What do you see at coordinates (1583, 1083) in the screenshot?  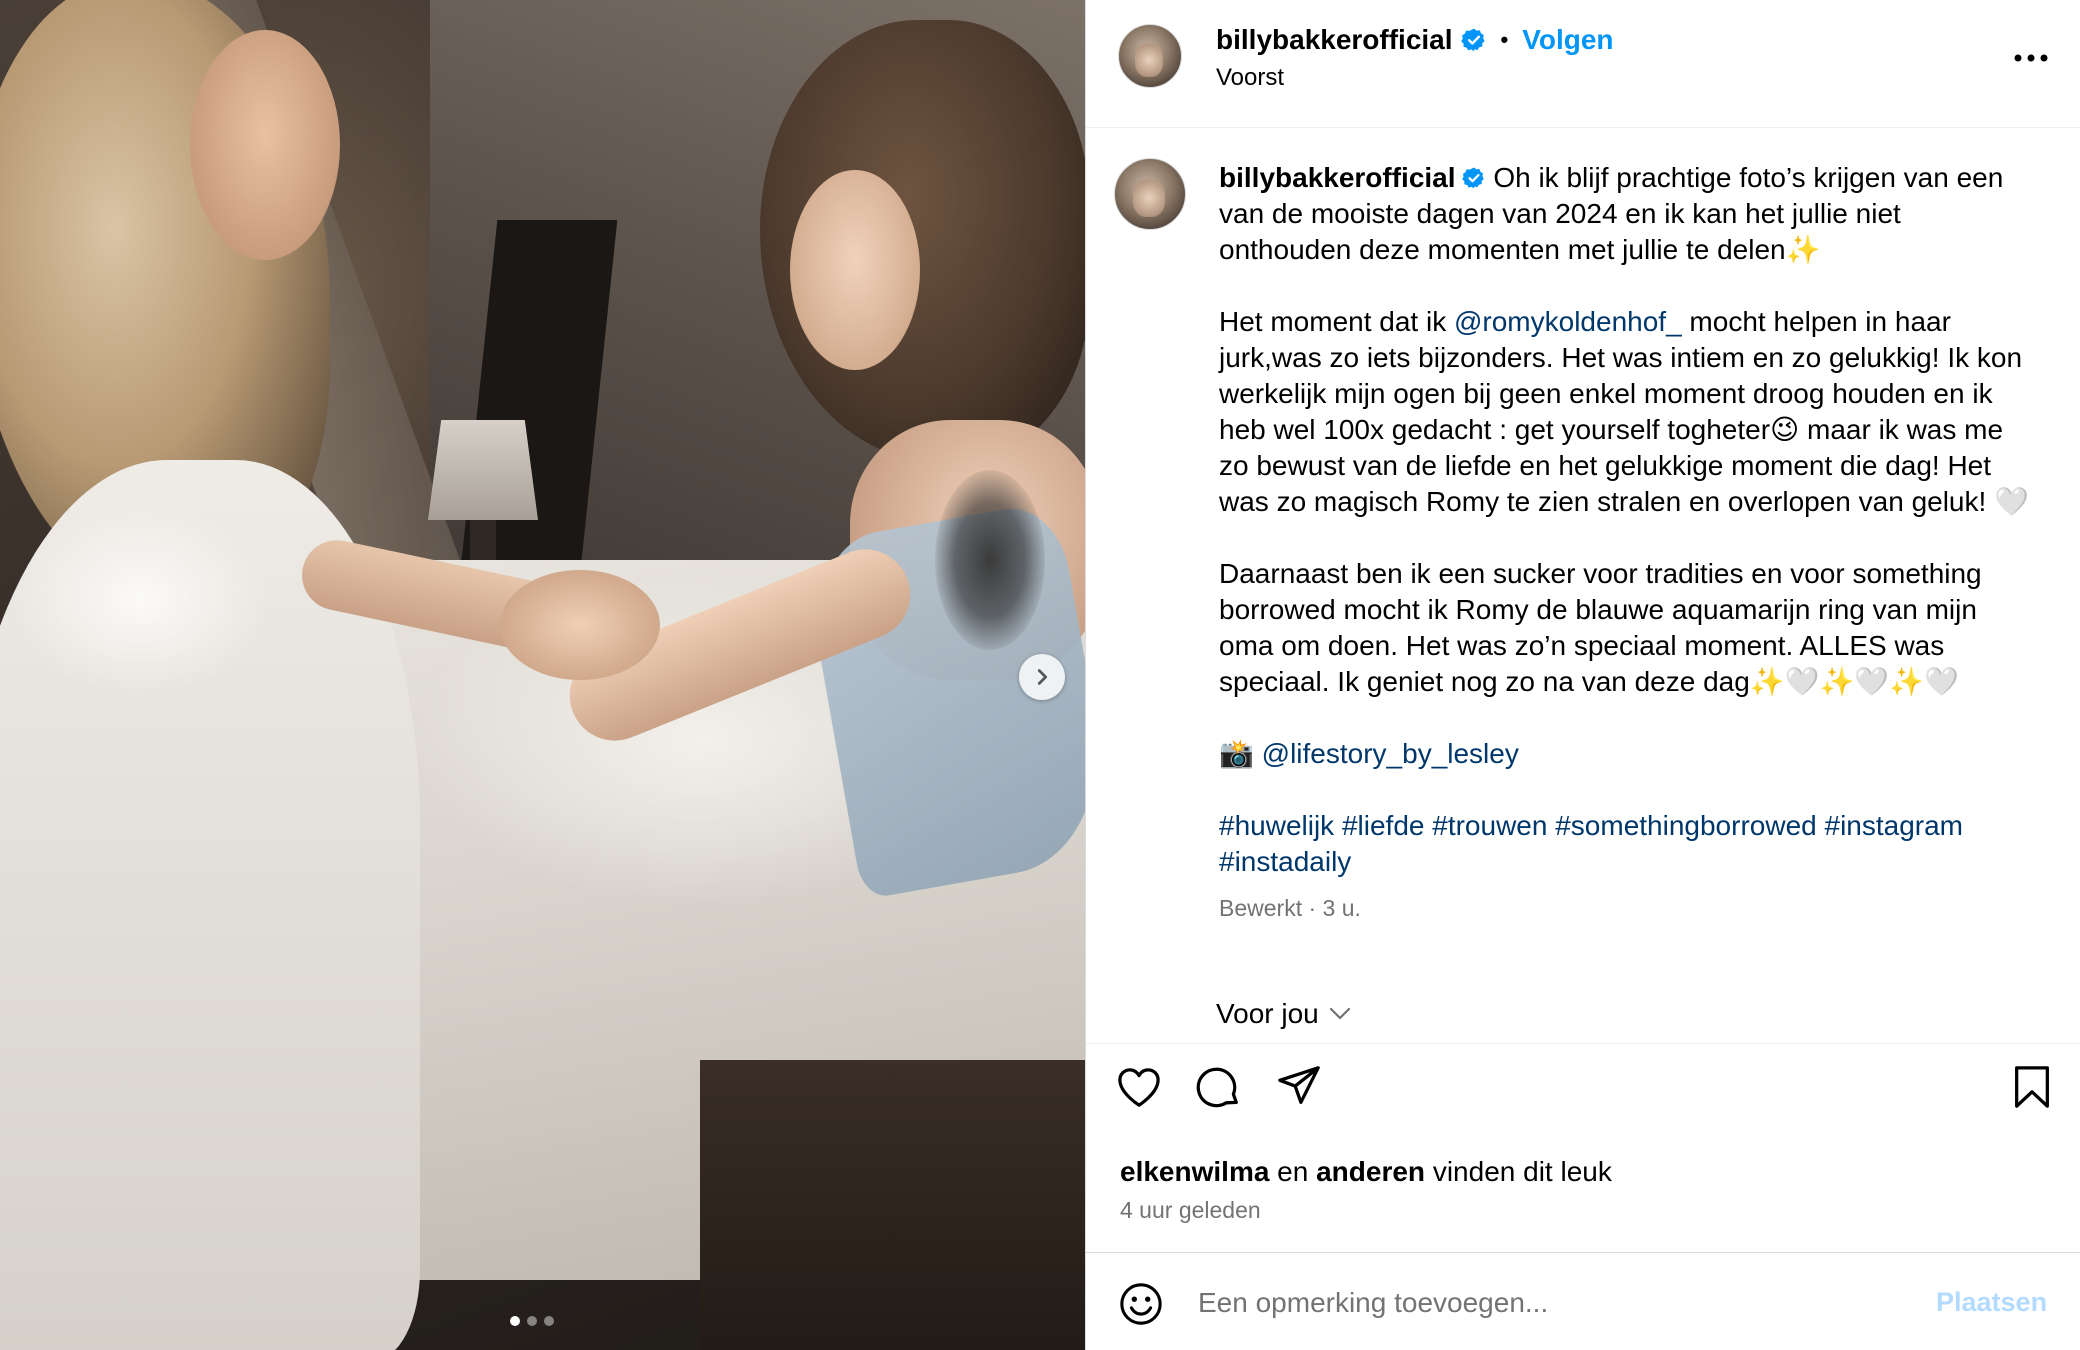 I see `post-actions-bar` at bounding box center [1583, 1083].